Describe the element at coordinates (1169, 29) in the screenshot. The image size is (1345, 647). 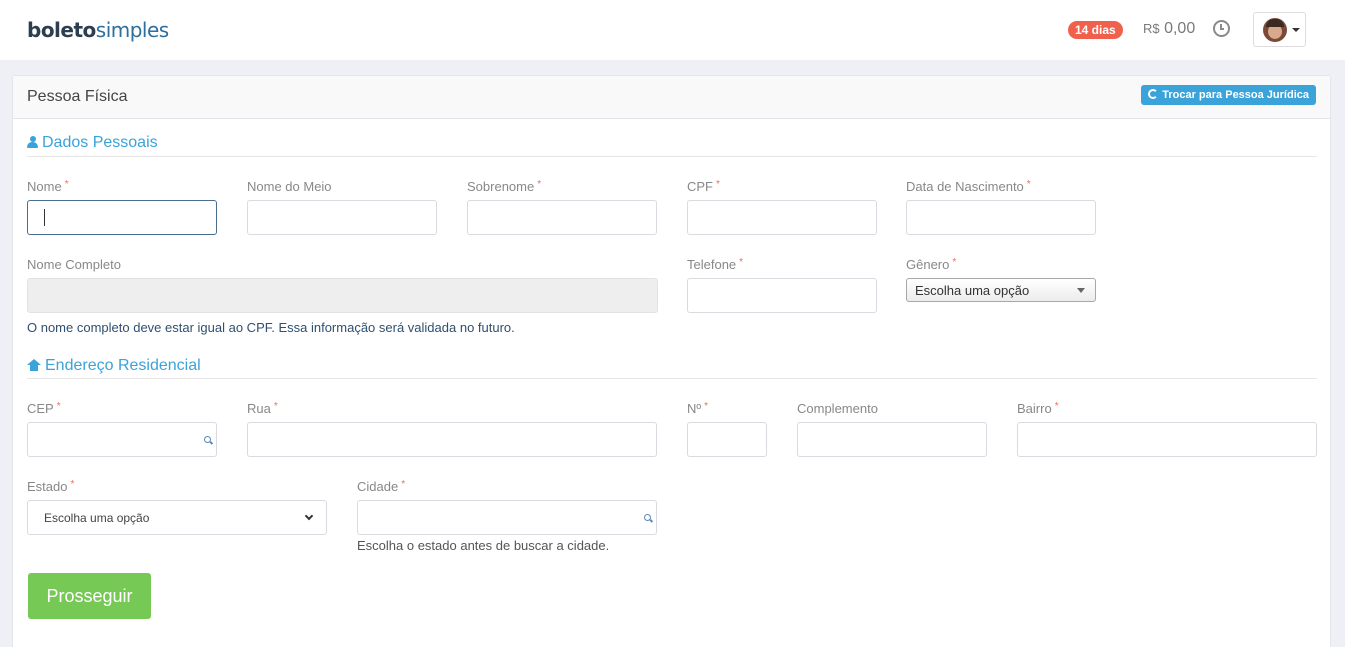
I see `account-balance: R$ 0,00` at that location.